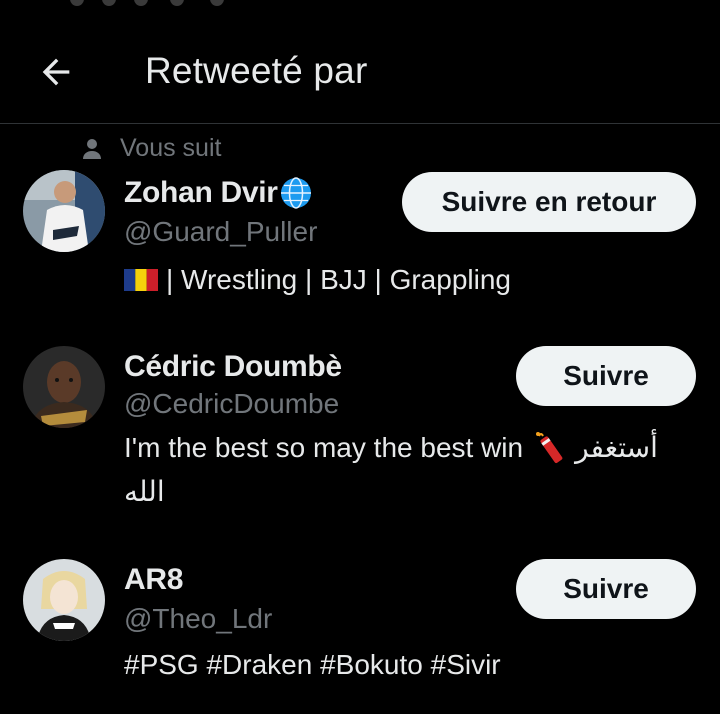 The width and height of the screenshot is (720, 714). I want to click on user-handle: @CedricDoumbe, so click(232, 403).